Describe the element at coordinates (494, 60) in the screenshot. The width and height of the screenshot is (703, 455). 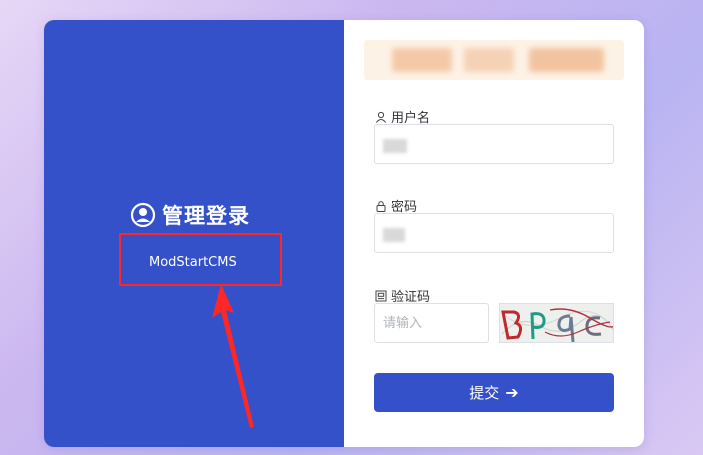
I see `blurred-logo` at that location.